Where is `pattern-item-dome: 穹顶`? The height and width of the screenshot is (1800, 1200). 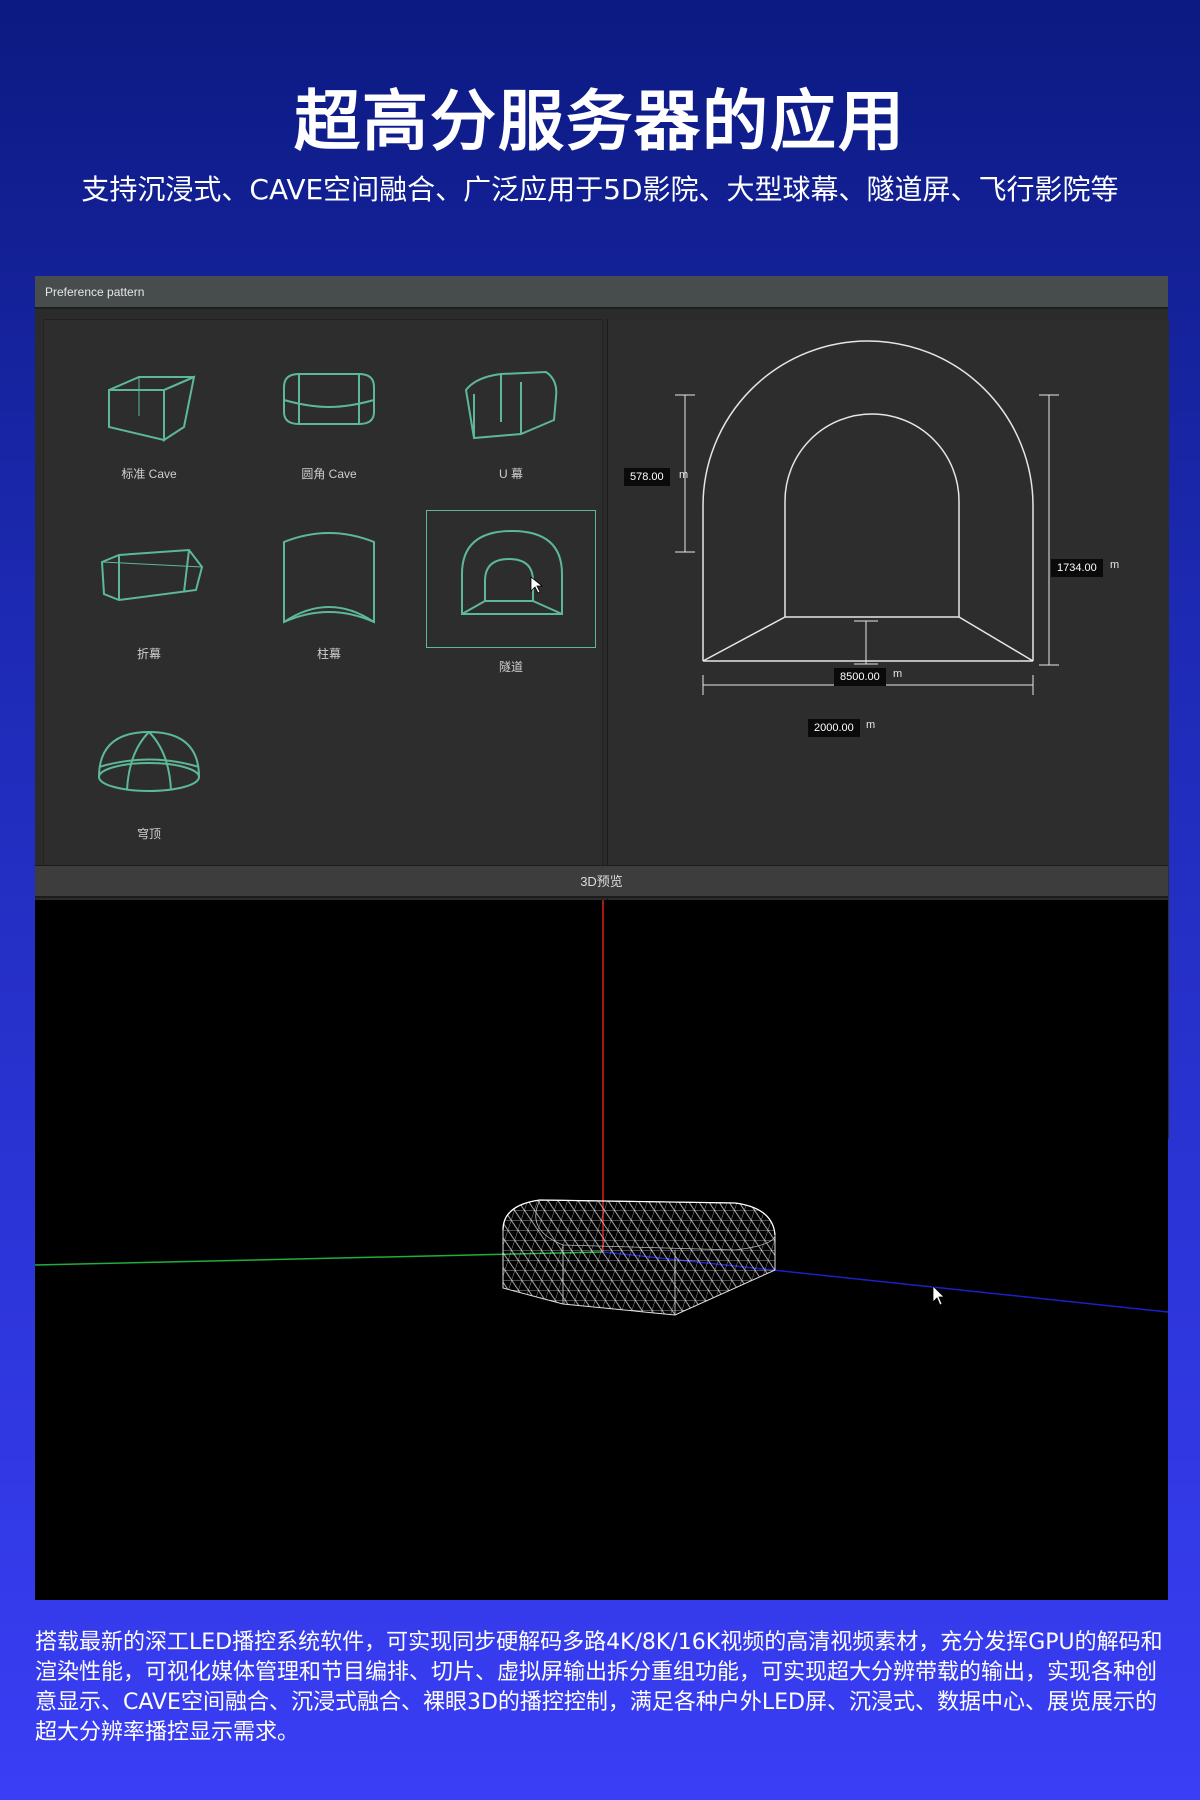 pattern-item-dome: 穹顶 is located at coordinates (149, 780).